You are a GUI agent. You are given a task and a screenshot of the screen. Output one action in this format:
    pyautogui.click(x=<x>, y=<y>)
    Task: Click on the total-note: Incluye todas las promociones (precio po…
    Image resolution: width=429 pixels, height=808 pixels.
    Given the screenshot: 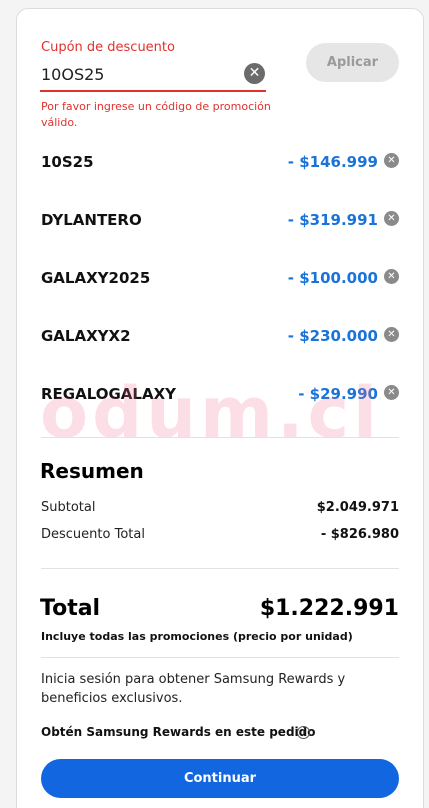 What is the action you would take?
    pyautogui.click(x=197, y=636)
    